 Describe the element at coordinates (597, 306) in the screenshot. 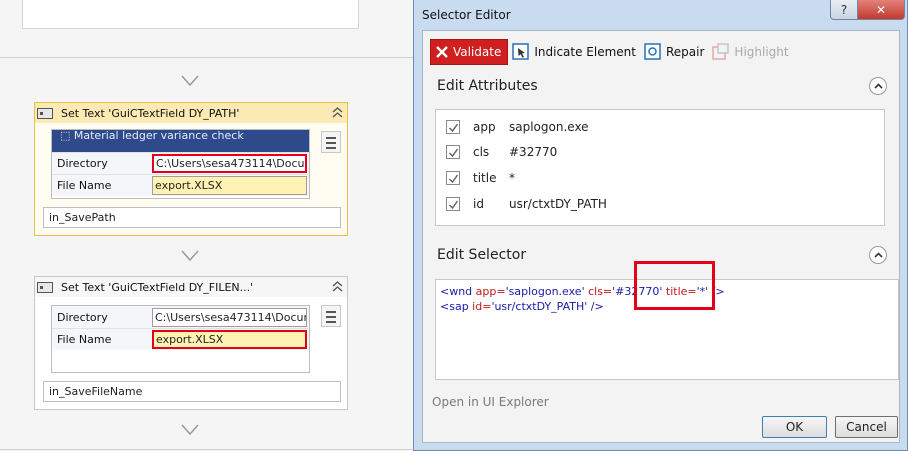

I see `selector-tag-close: />` at that location.